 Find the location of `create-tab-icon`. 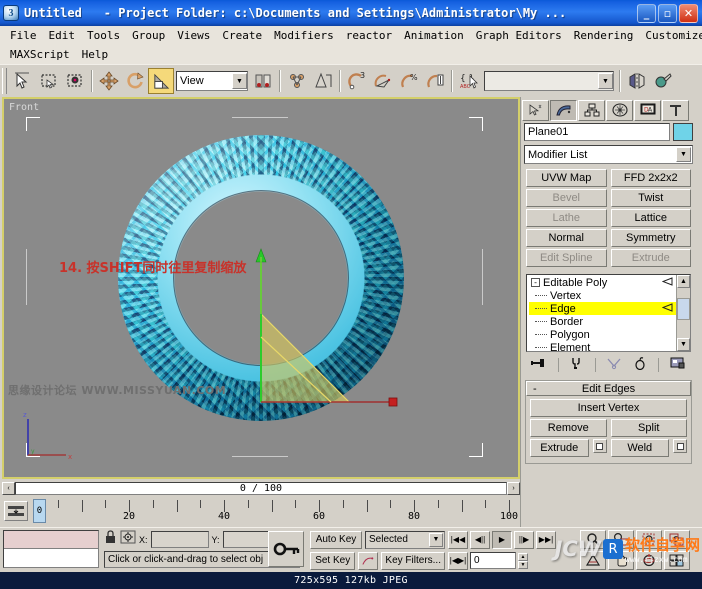

create-tab-icon is located at coordinates (535, 110).